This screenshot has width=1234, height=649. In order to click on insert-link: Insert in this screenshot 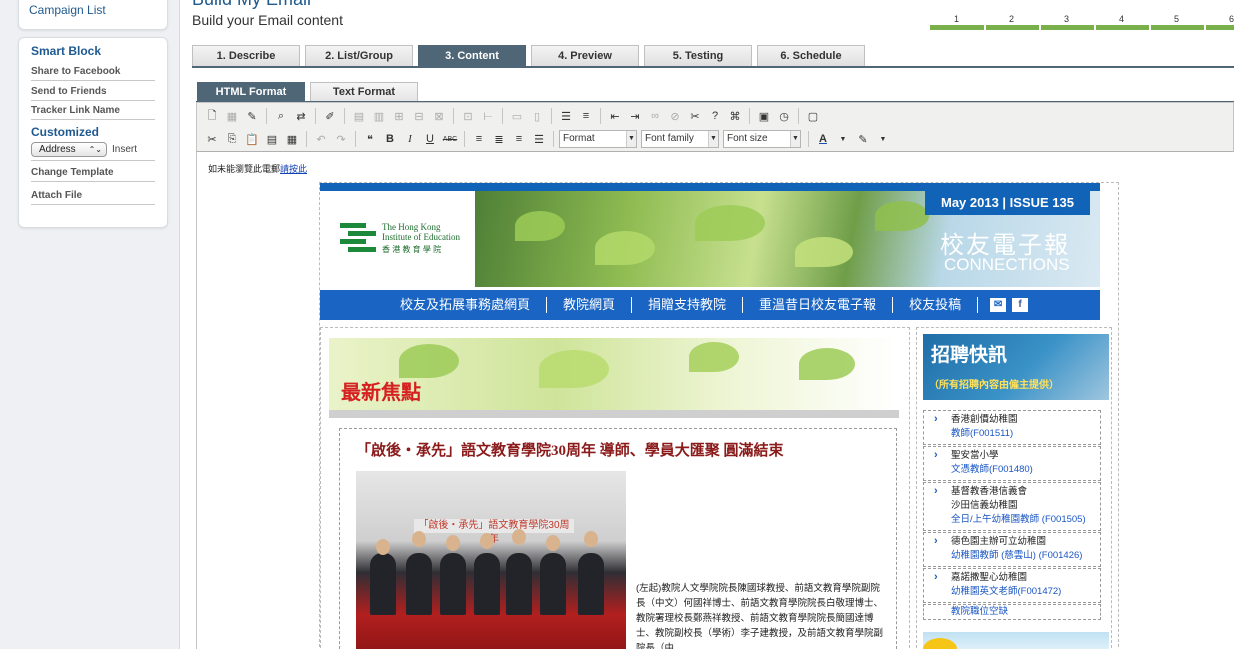, I will do `click(124, 149)`.